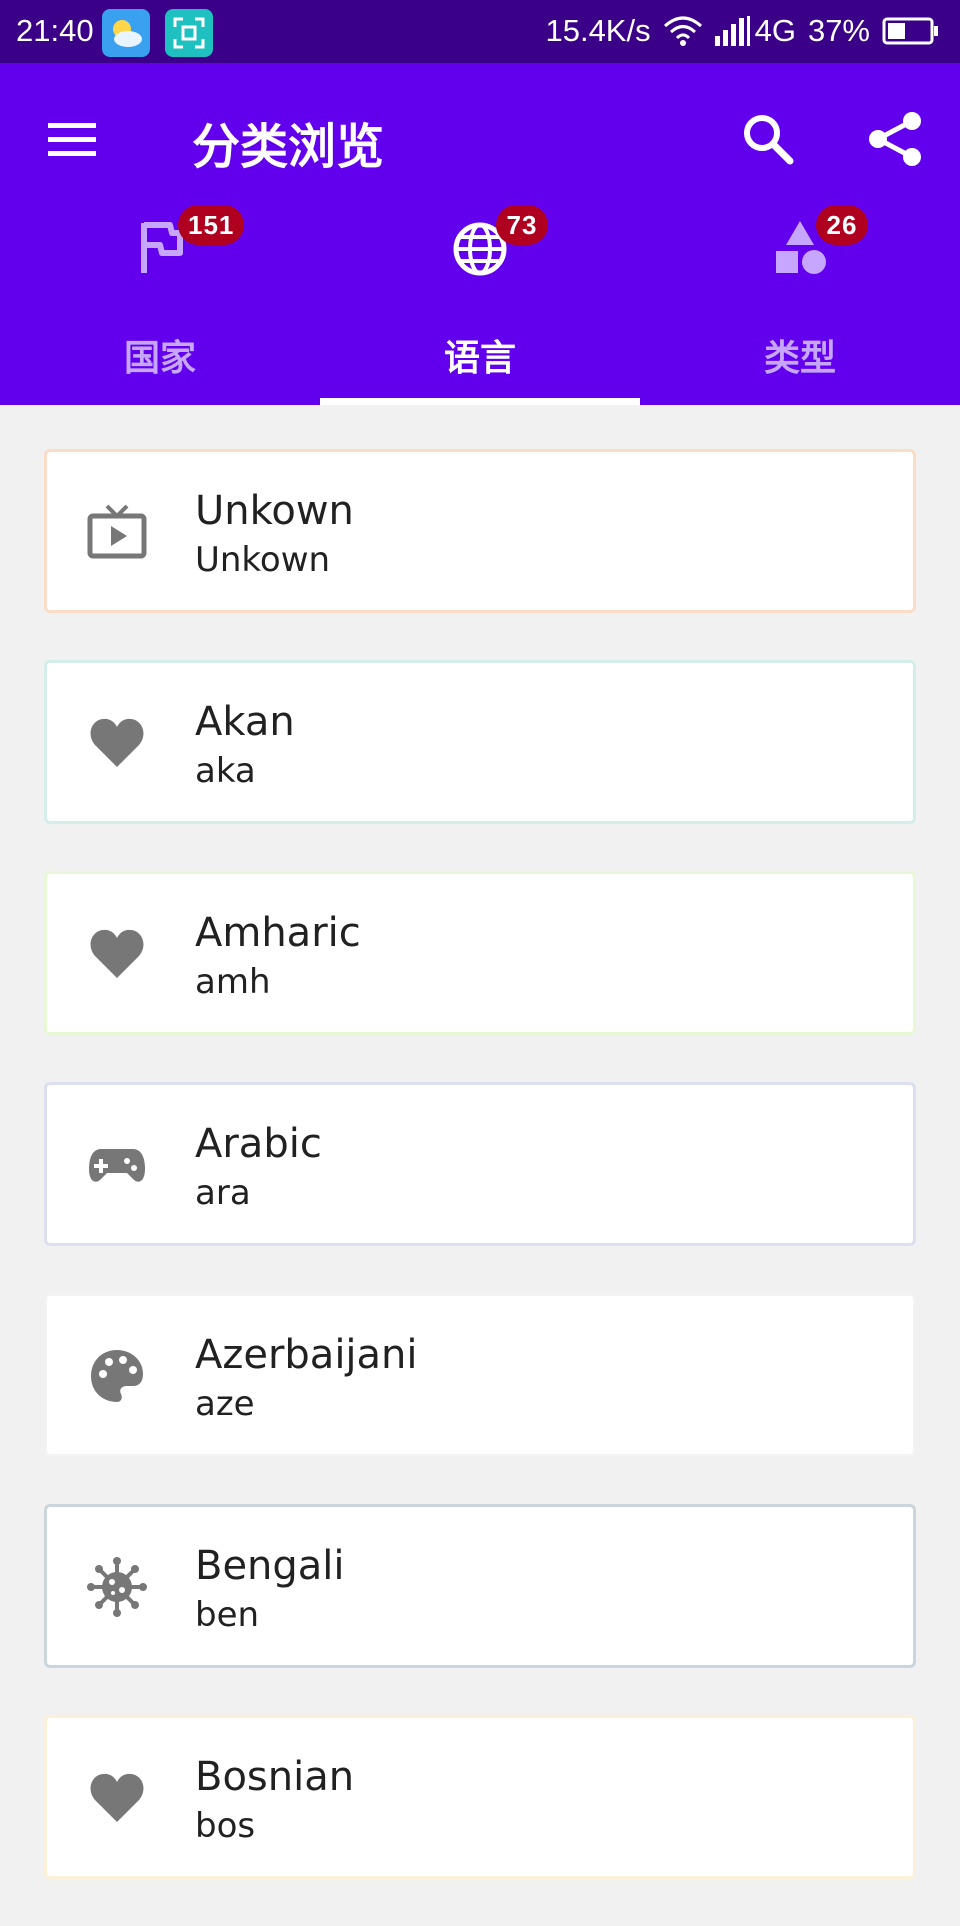 The width and height of the screenshot is (960, 1926). Describe the element at coordinates (233, 982) in the screenshot. I see `language-code: amh` at that location.